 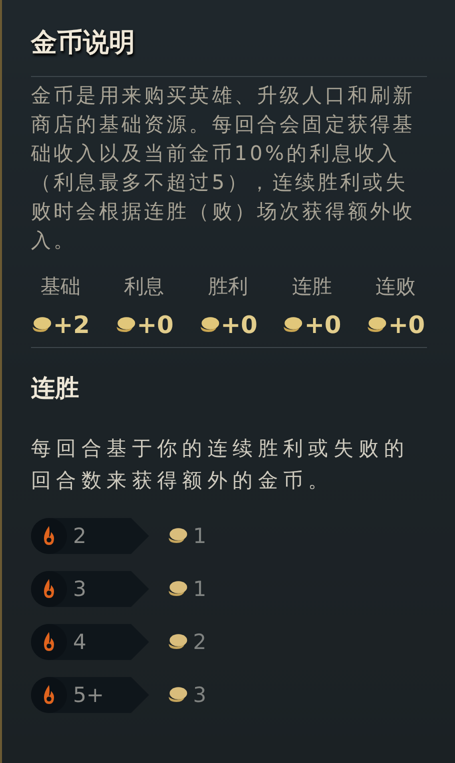 What do you see at coordinates (90, 695) in the screenshot?
I see `streak-tag: 5+` at bounding box center [90, 695].